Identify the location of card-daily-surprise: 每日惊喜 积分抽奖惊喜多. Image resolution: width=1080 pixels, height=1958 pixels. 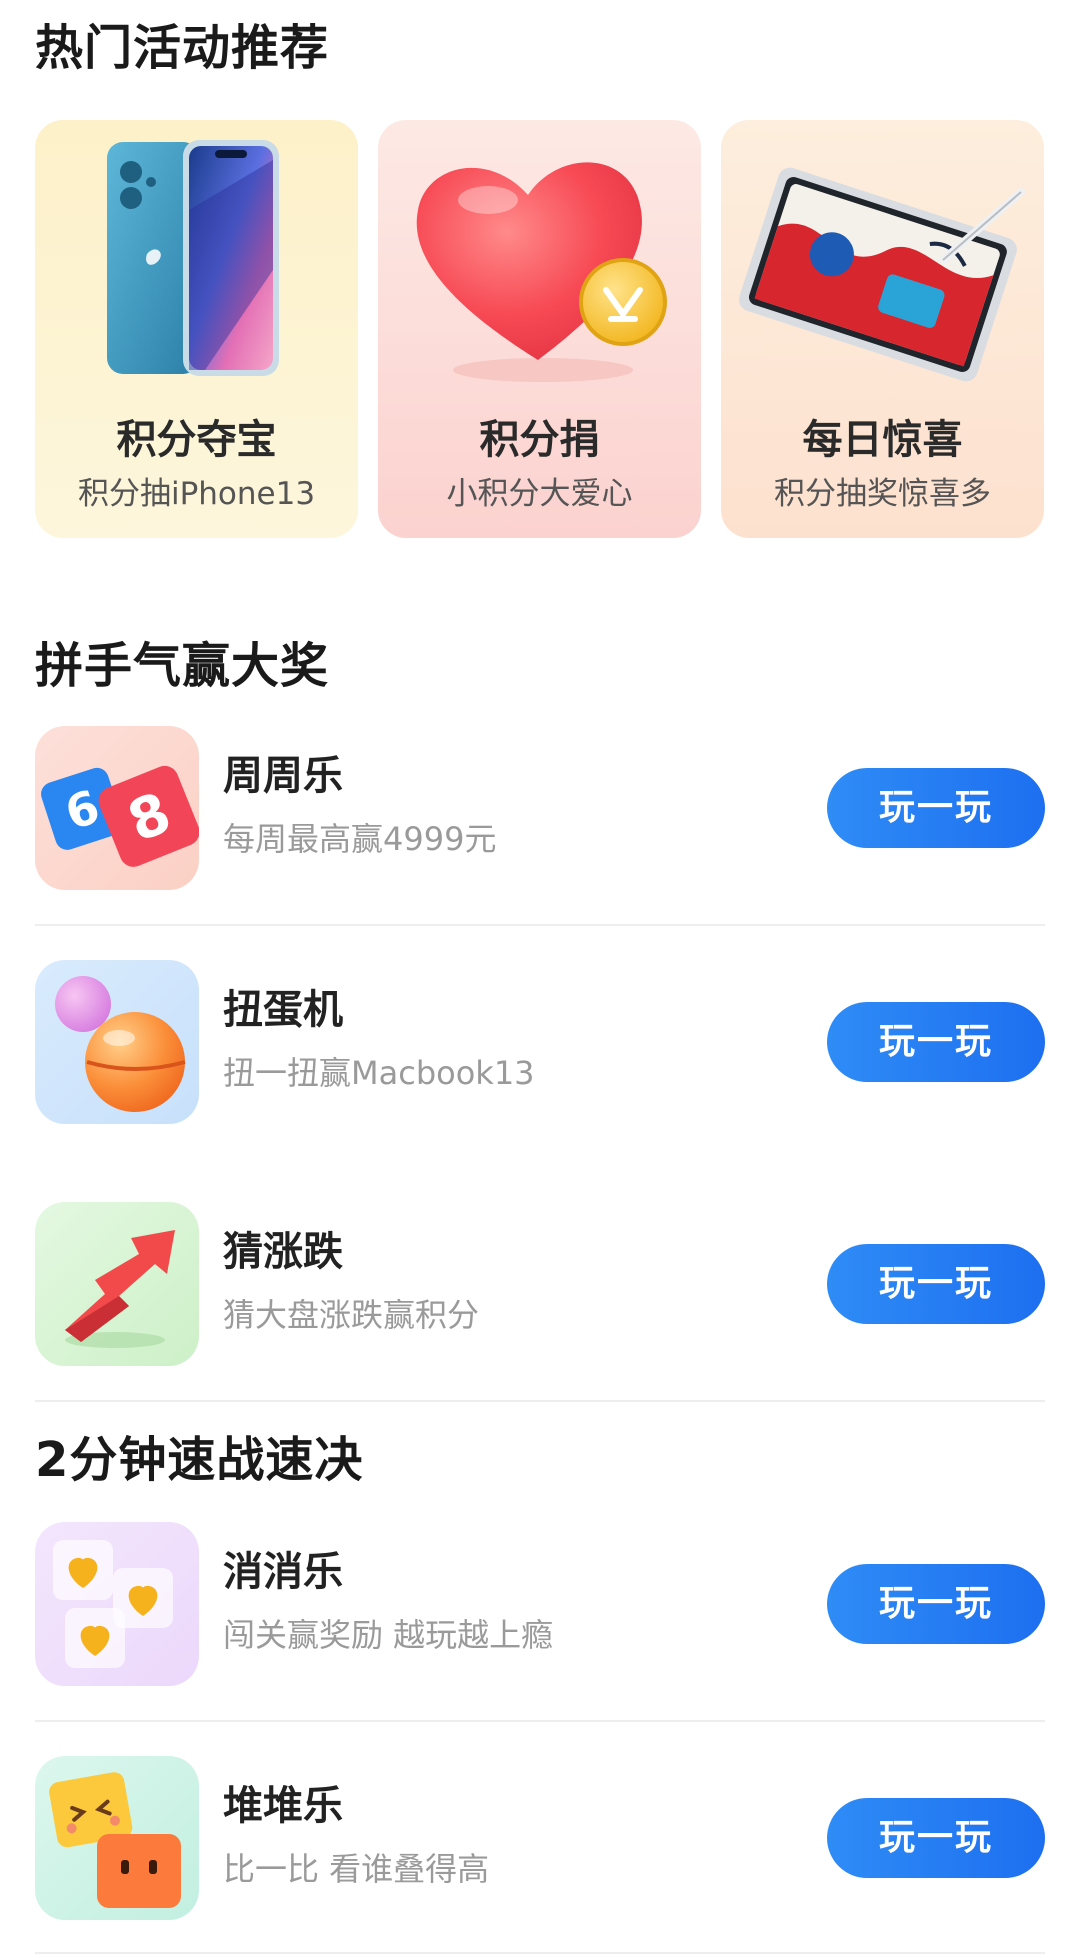
(882, 329).